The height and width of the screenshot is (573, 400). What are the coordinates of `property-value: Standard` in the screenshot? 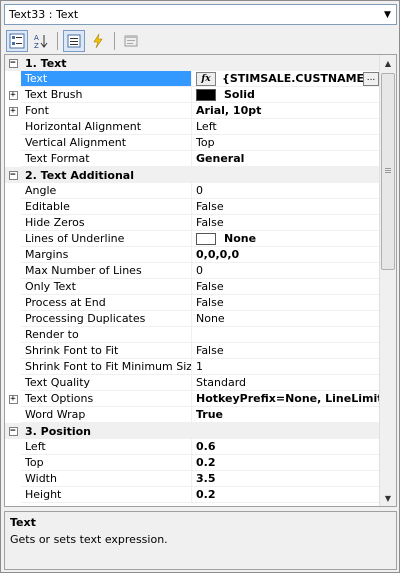 It's located at (286, 383).